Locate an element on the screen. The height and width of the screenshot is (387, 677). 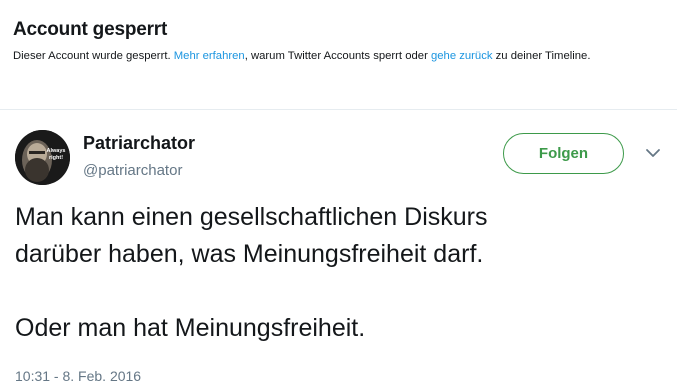
banner-text-part-3: zu deiner Timeline. is located at coordinates (541, 56).